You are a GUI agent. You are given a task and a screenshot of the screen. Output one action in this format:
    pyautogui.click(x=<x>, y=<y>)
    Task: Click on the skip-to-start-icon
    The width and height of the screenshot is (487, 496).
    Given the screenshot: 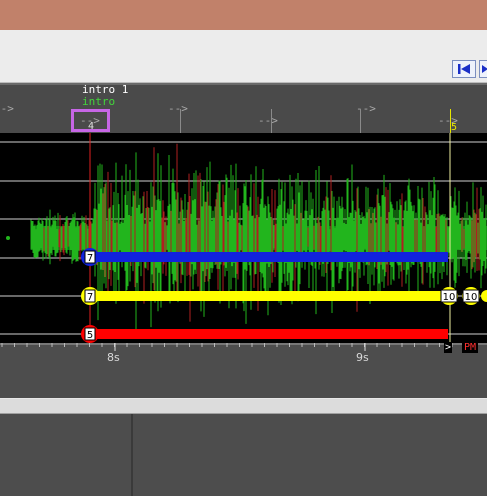 What is the action you would take?
    pyautogui.click(x=464, y=69)
    